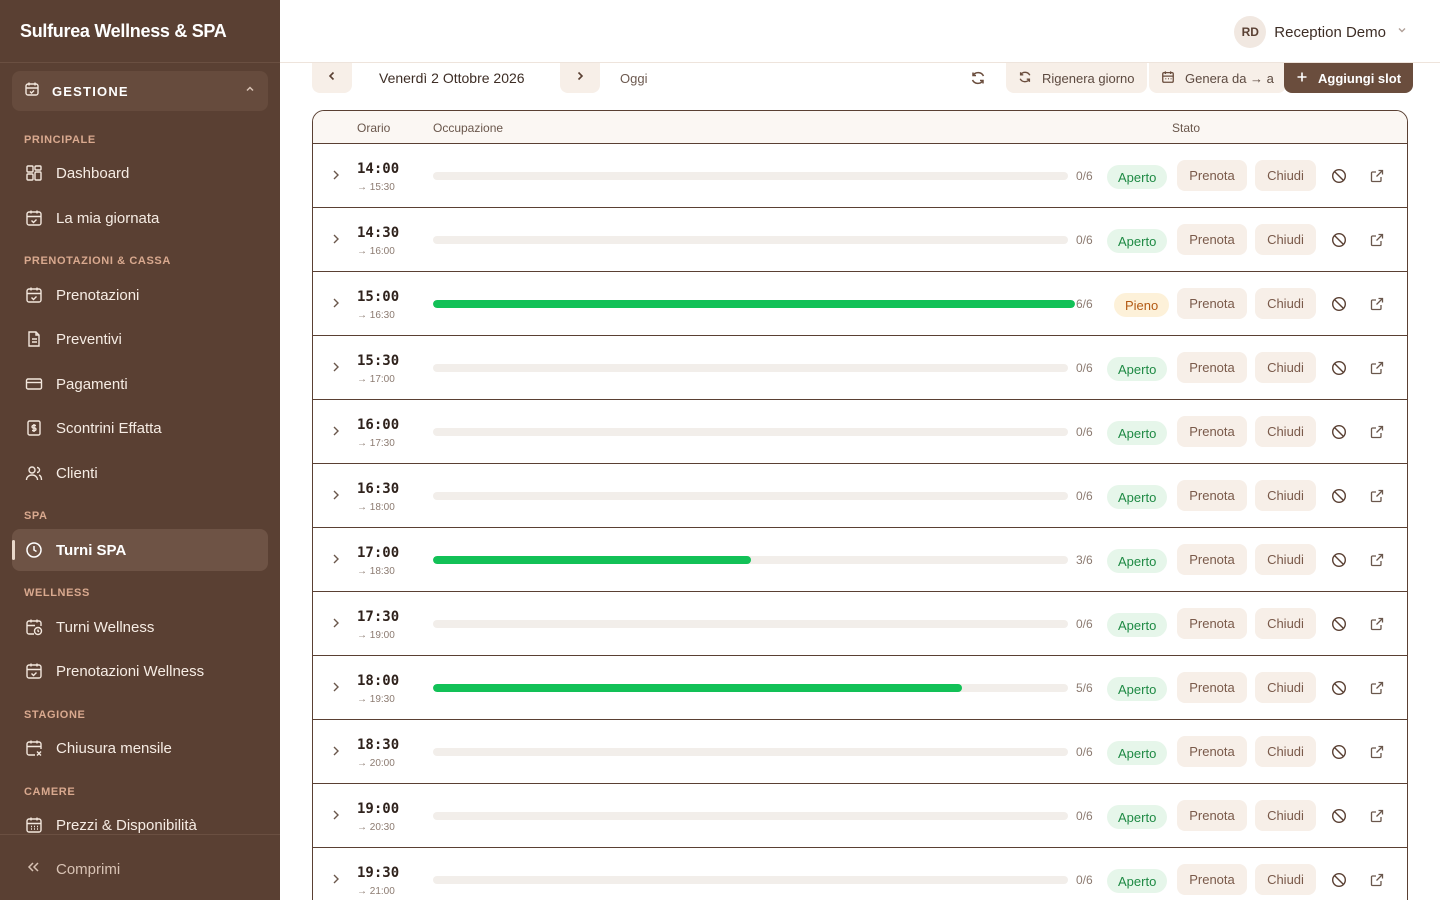 The image size is (1440, 900). What do you see at coordinates (140, 173) in the screenshot?
I see `sidebar-item-dashboard: Dashboard` at bounding box center [140, 173].